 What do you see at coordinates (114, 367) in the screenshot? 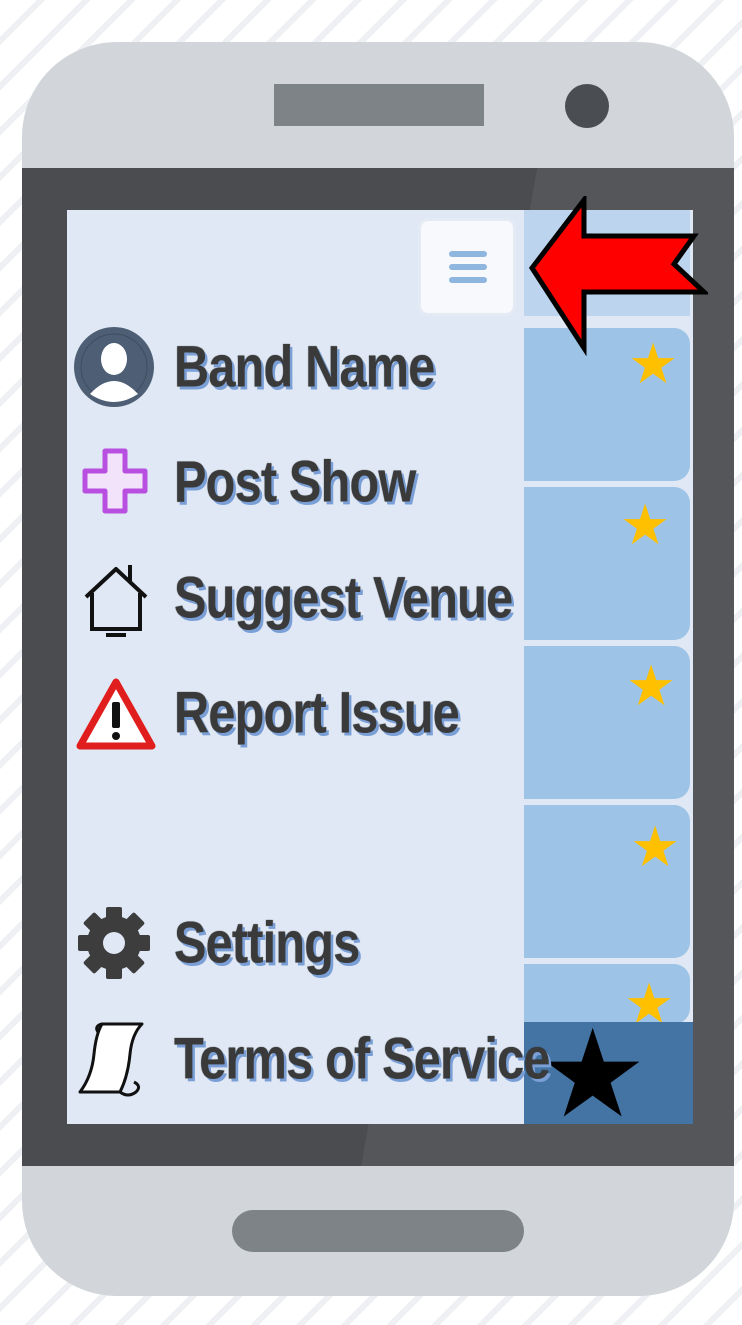
I see `profile-avatar-icon` at bounding box center [114, 367].